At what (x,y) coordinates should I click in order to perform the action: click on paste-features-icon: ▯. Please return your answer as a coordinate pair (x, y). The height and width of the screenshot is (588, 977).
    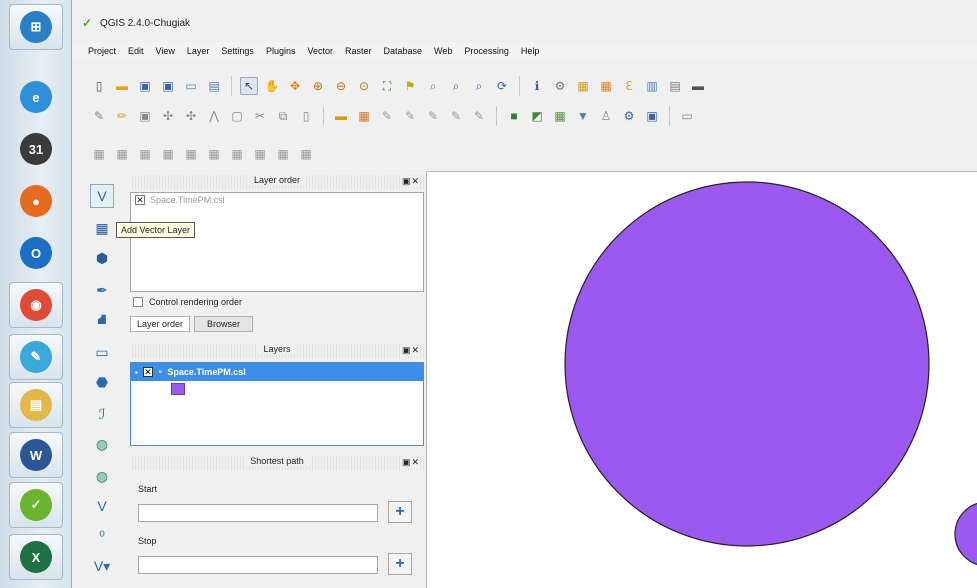
    Looking at the image, I should click on (306, 116).